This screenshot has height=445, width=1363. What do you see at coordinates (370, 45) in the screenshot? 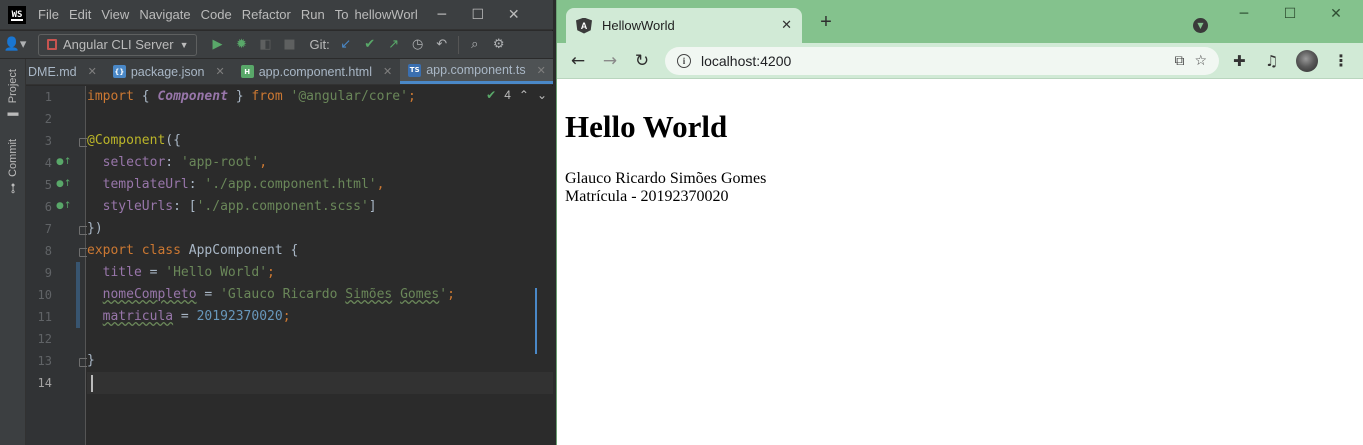
I see `git-commit-icon: ✔` at bounding box center [370, 45].